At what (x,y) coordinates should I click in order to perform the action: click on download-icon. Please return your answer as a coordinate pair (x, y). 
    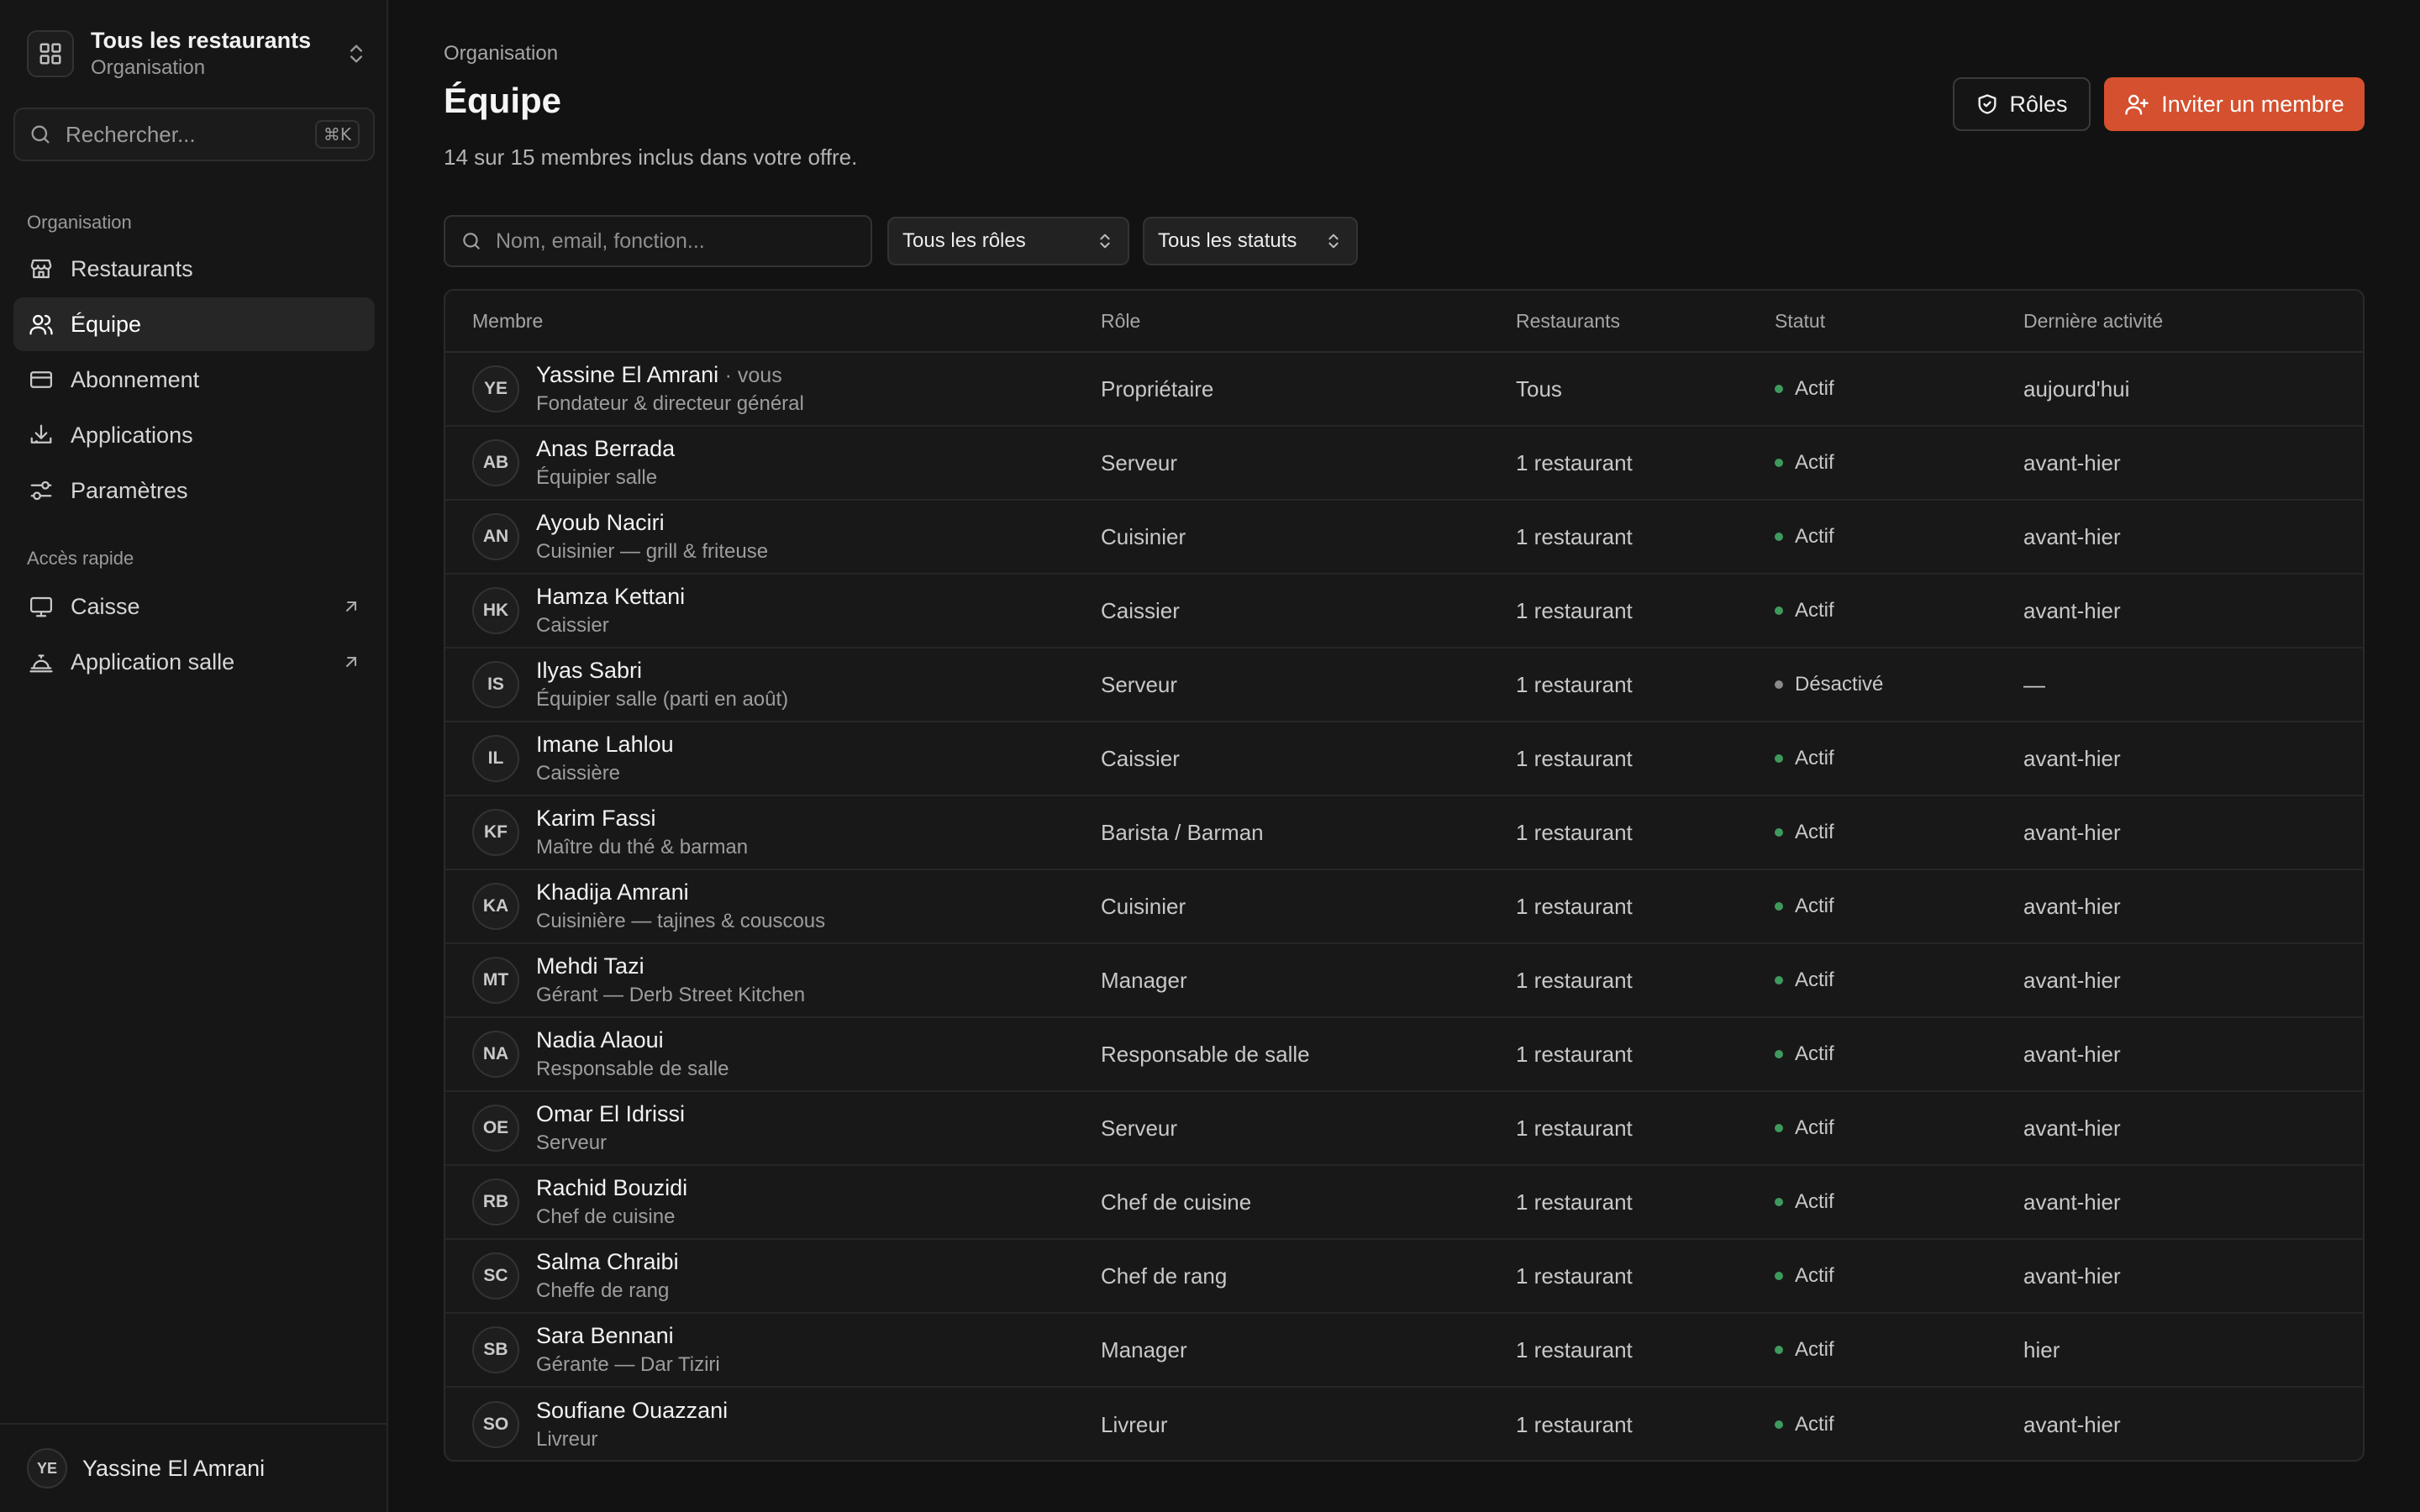
    Looking at the image, I should click on (41, 435).